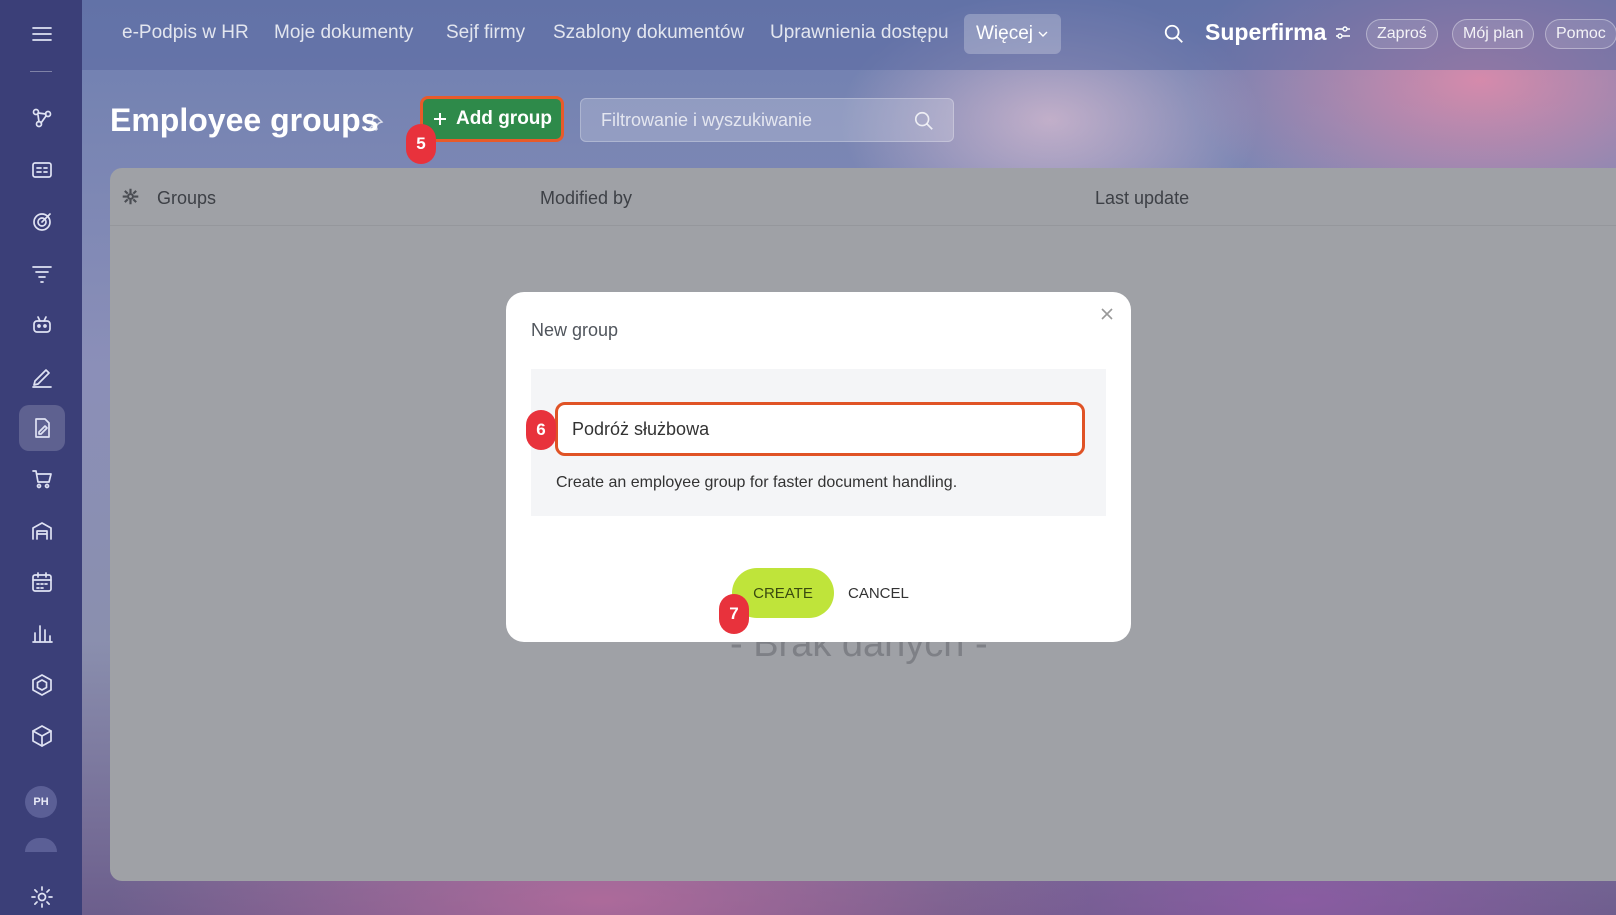 The height and width of the screenshot is (915, 1616). I want to click on brand: Superfirma, so click(1278, 32).